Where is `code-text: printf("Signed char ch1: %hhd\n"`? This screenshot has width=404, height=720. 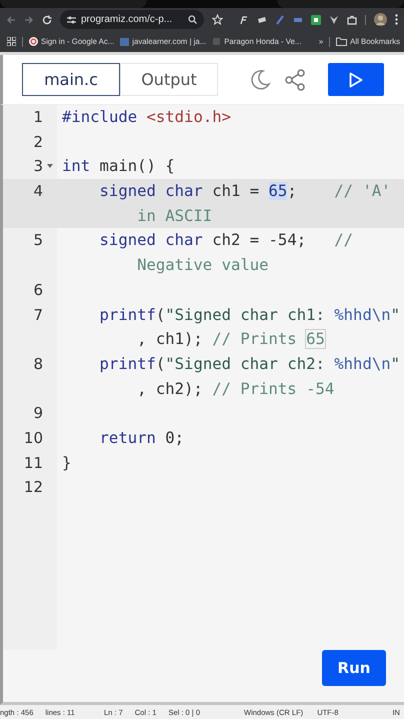 code-text: printf("Signed char ch1: %hhd\n" is located at coordinates (250, 315).